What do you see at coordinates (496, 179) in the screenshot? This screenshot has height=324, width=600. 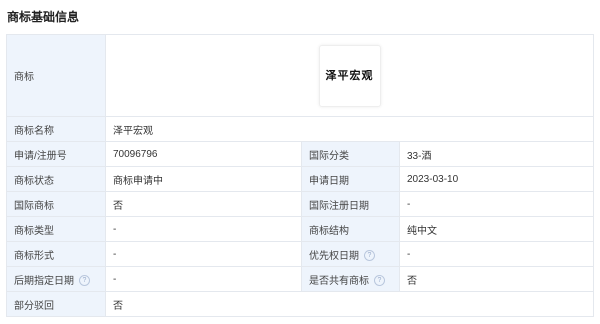 I see `apply-date-value: 2023-03-10` at bounding box center [496, 179].